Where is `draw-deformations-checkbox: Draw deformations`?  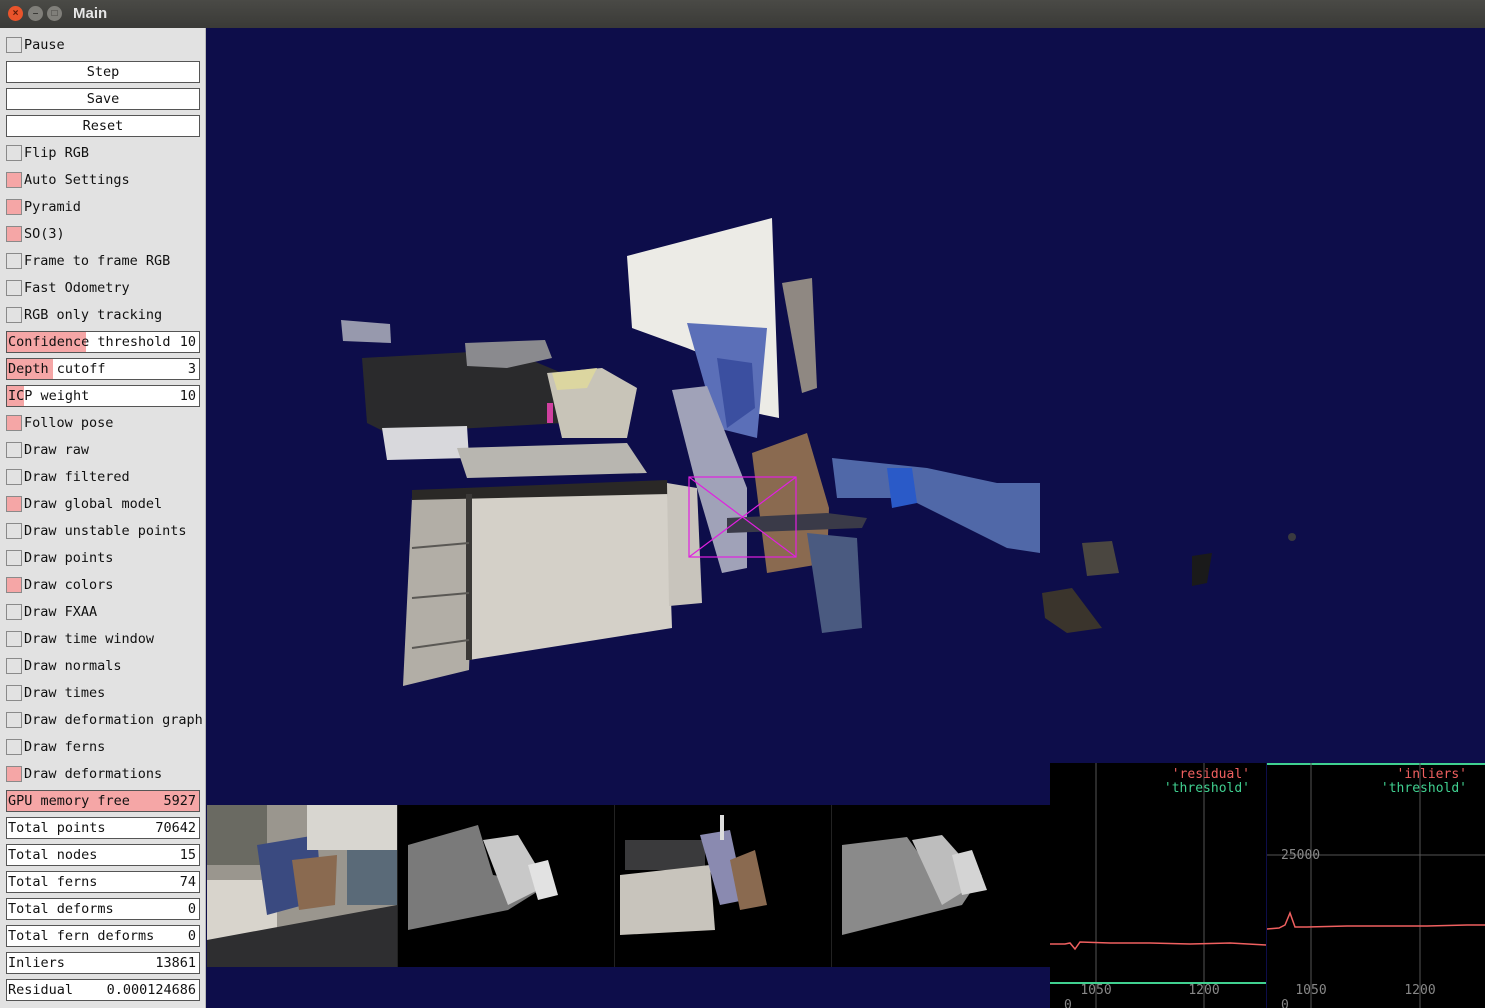
draw-deformations-checkbox: Draw deformations is located at coordinates (84, 774).